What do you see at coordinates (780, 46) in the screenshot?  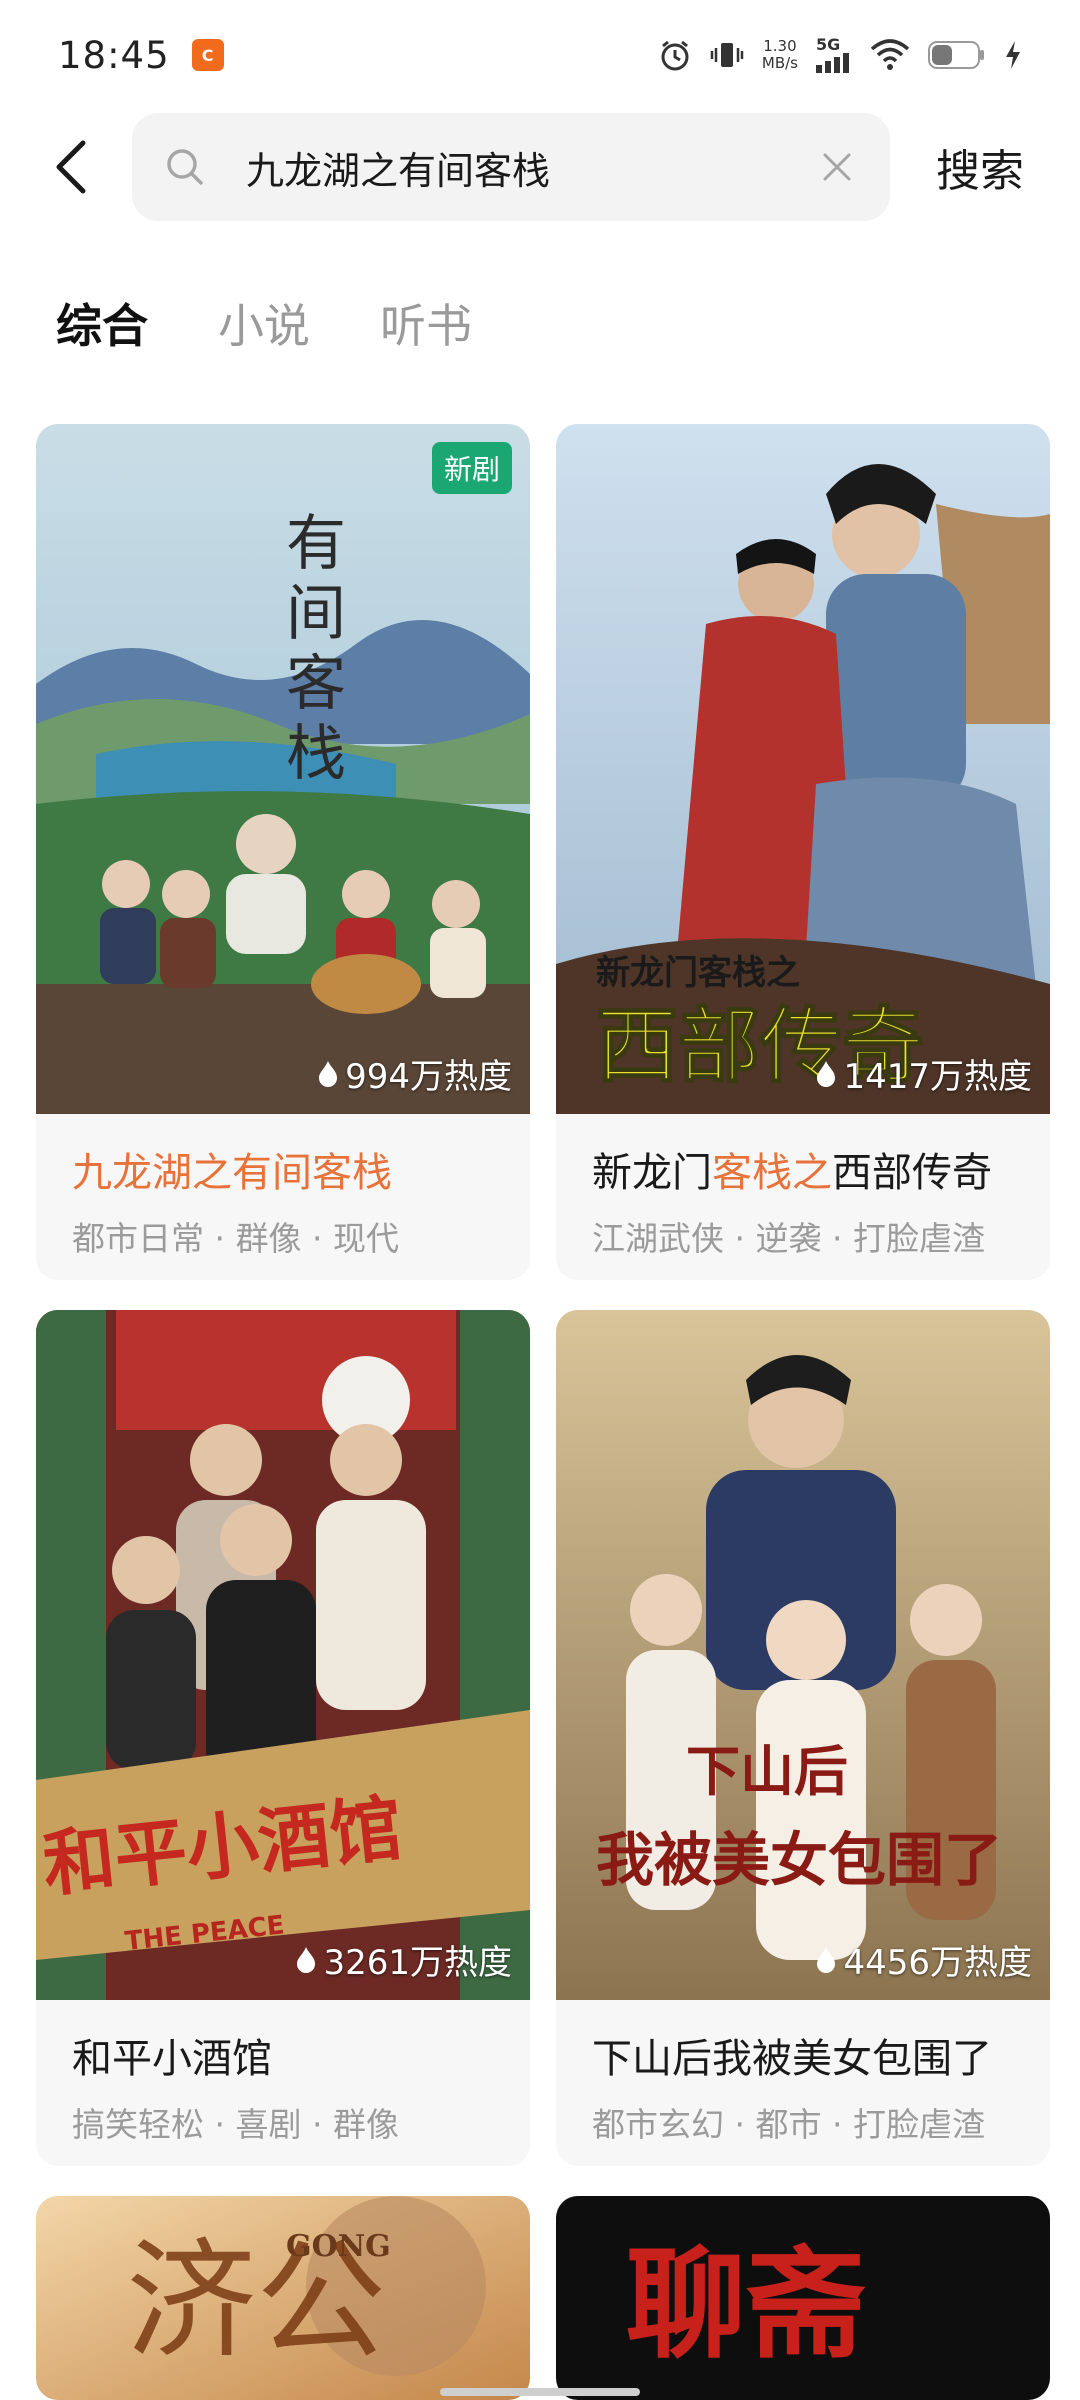 I see `net-speed-value: 1.30` at bounding box center [780, 46].